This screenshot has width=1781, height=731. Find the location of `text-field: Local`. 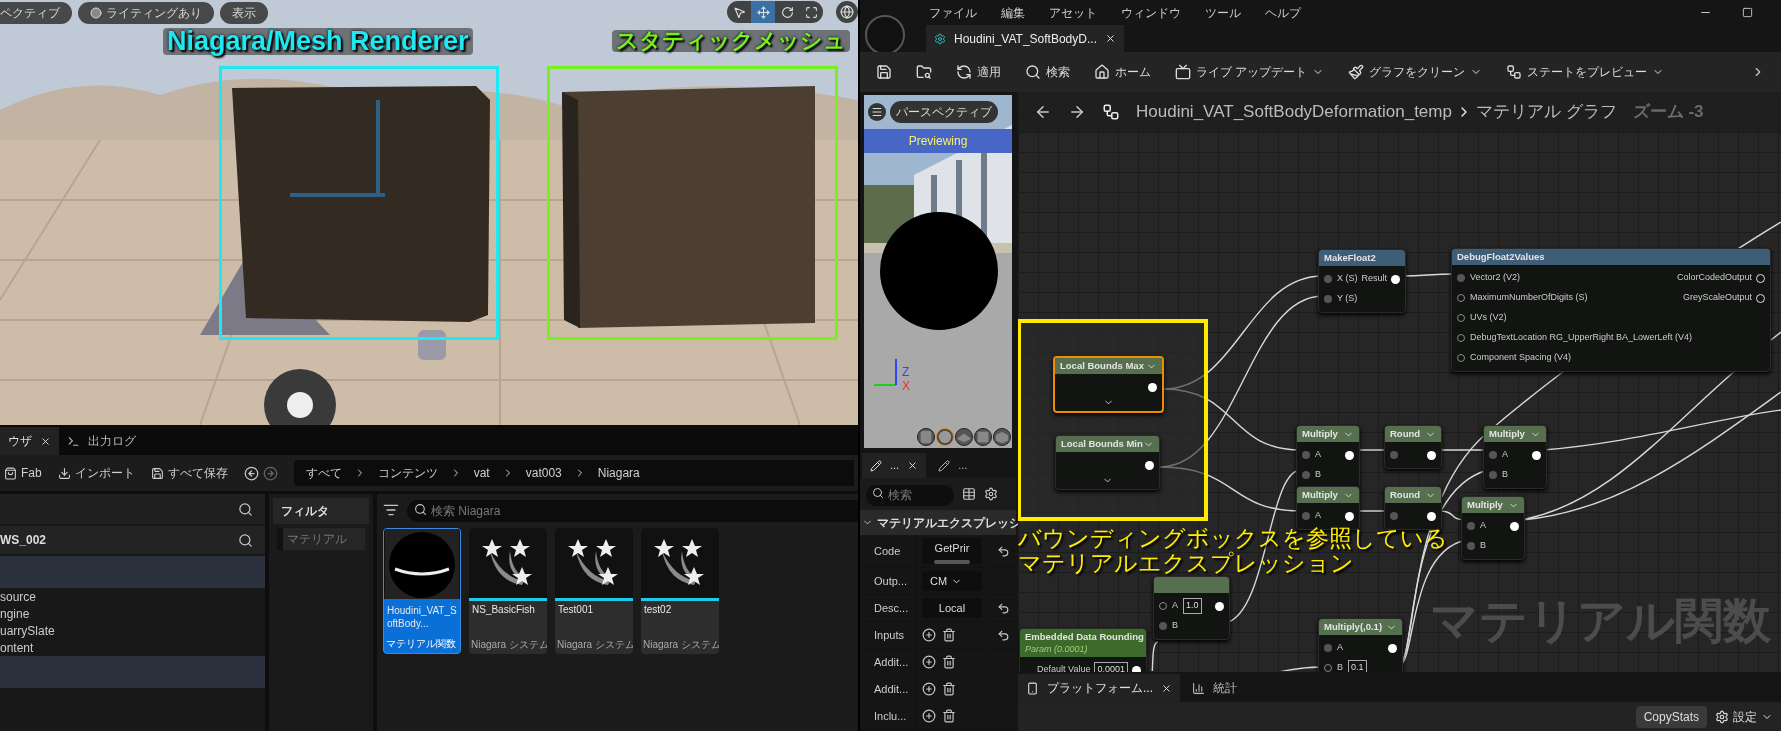

text-field: Local is located at coordinates (952, 608).